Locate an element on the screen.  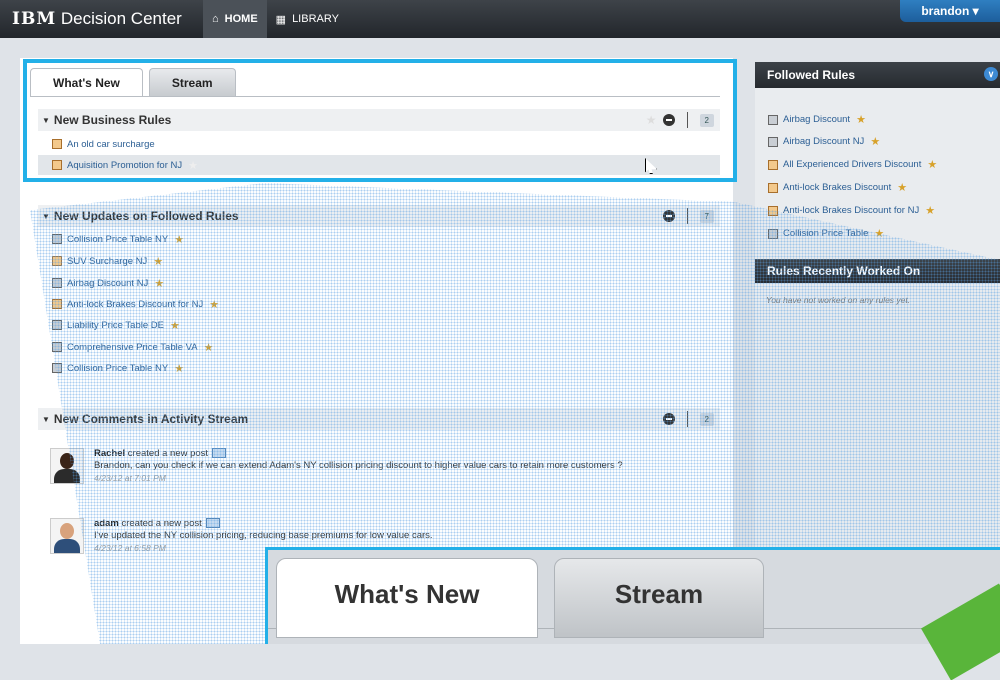
zoom-callout: What's New Stream is located at coordinates (632, 595).